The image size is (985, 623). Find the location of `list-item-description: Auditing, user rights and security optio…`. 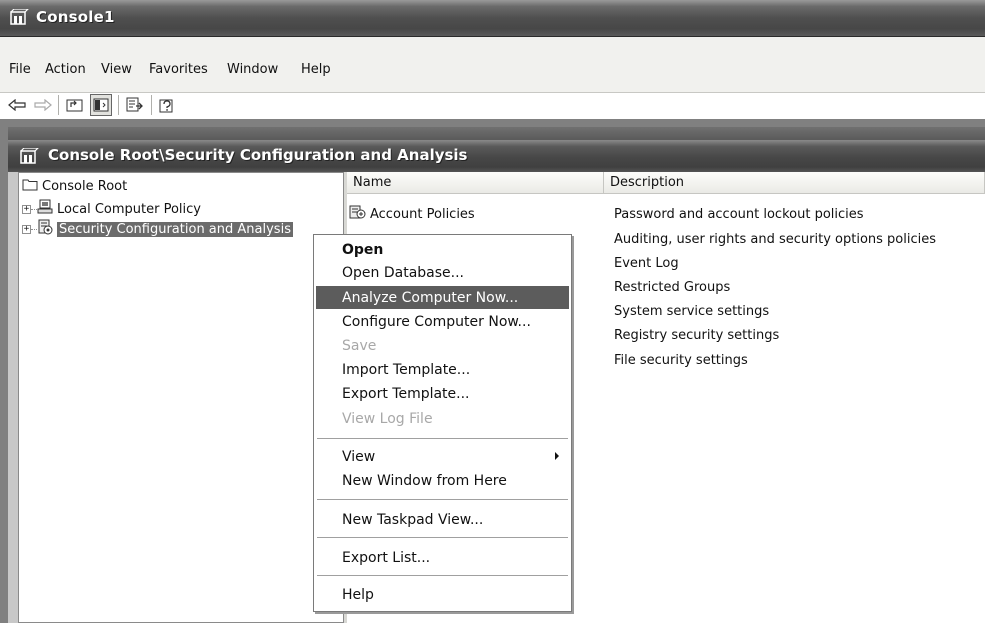

list-item-description: Auditing, user rights and security optio… is located at coordinates (775, 239).